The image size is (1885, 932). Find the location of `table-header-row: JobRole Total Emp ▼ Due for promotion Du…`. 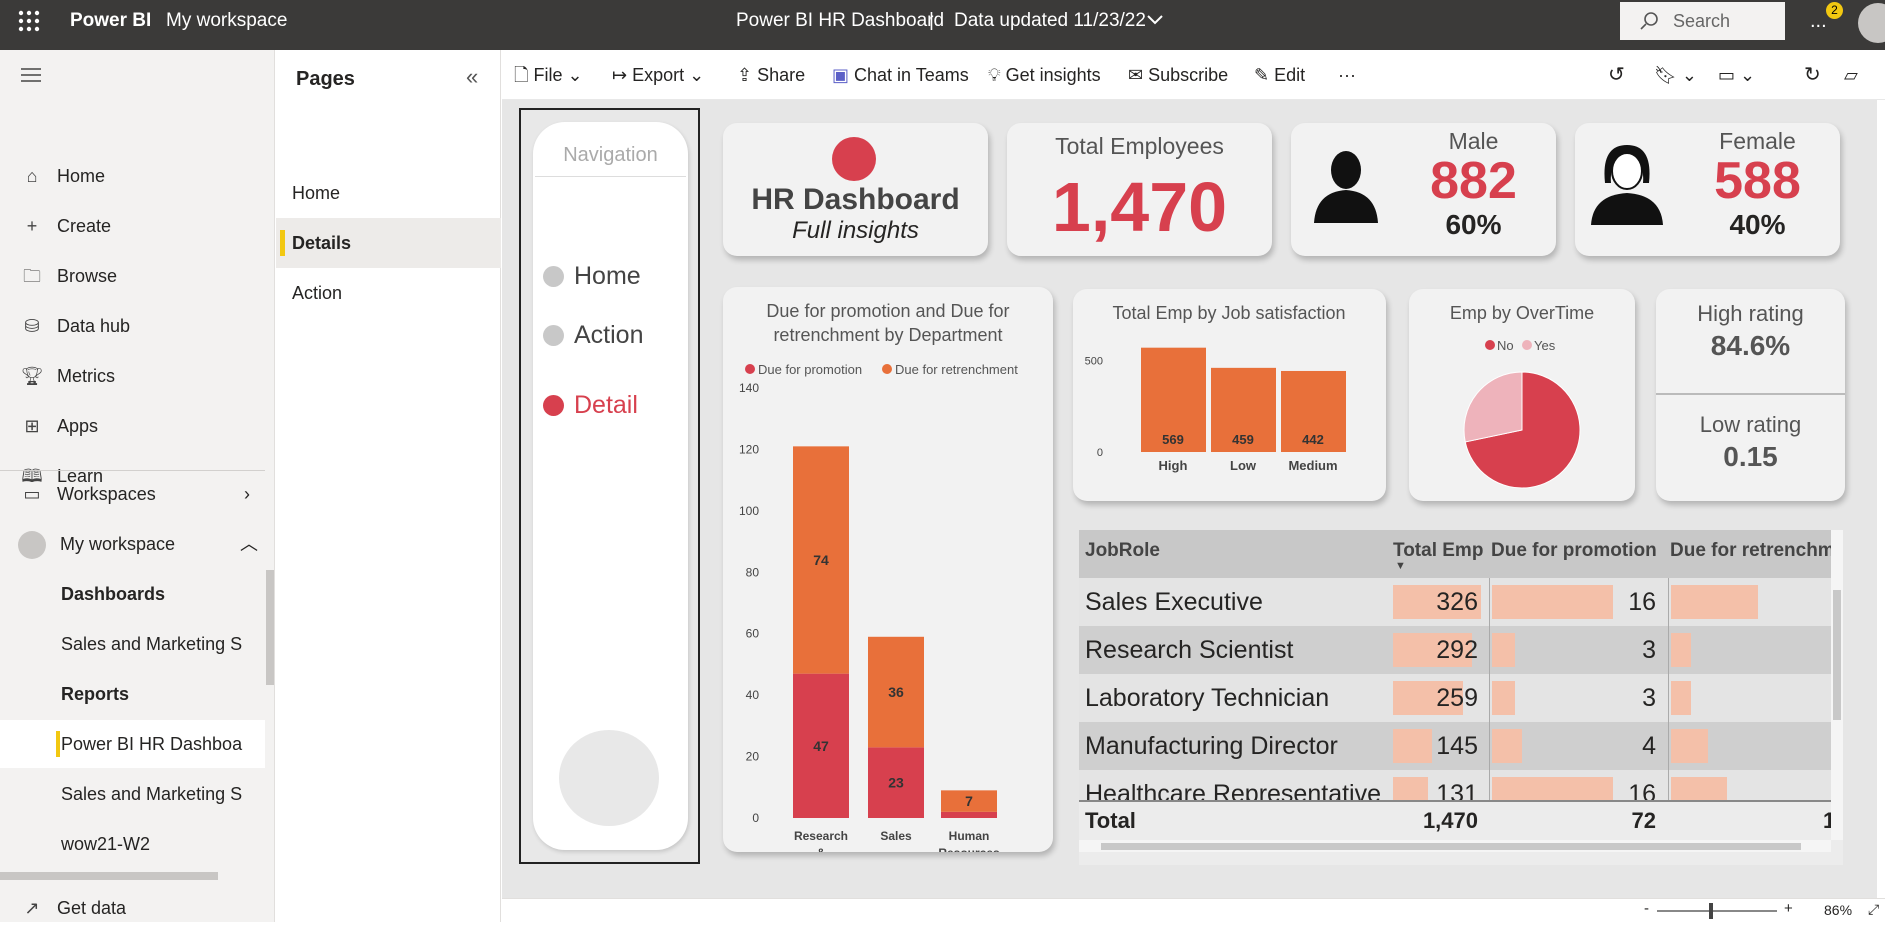

table-header-row: JobRole Total Emp ▼ Due for promotion Du… is located at coordinates (1457, 554).